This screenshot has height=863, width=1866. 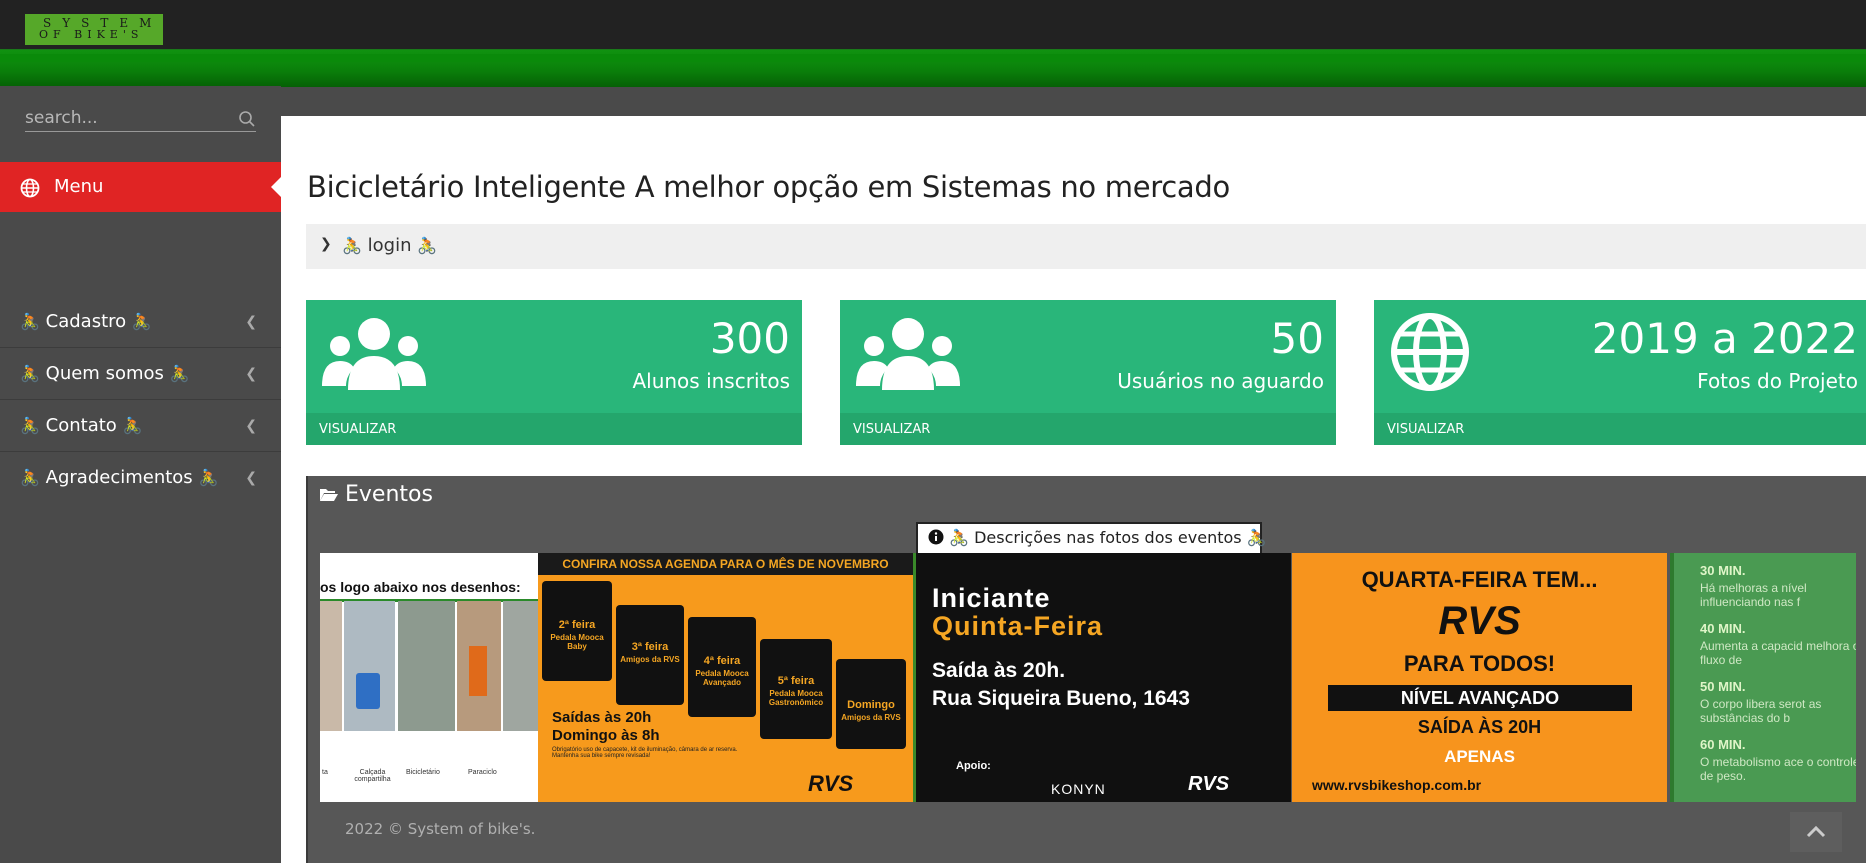 What do you see at coordinates (722, 661) in the screenshot?
I see `agenda-day-label: 4ª feira` at bounding box center [722, 661].